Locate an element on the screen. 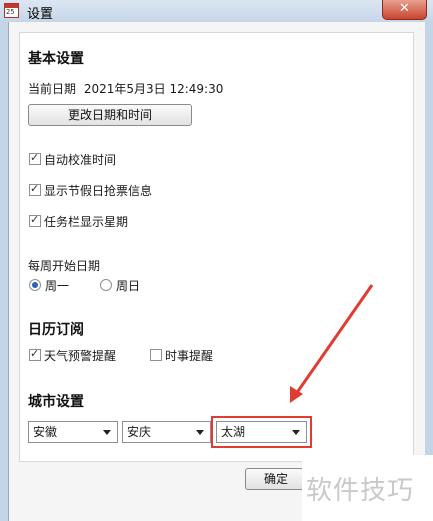  annotation-arrow is located at coordinates (332, 343).